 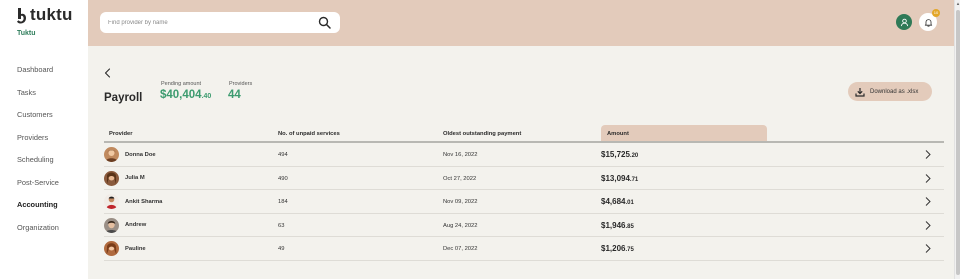 What do you see at coordinates (38, 211) in the screenshot?
I see `sidebar-item-accounting: Accounting` at bounding box center [38, 211].